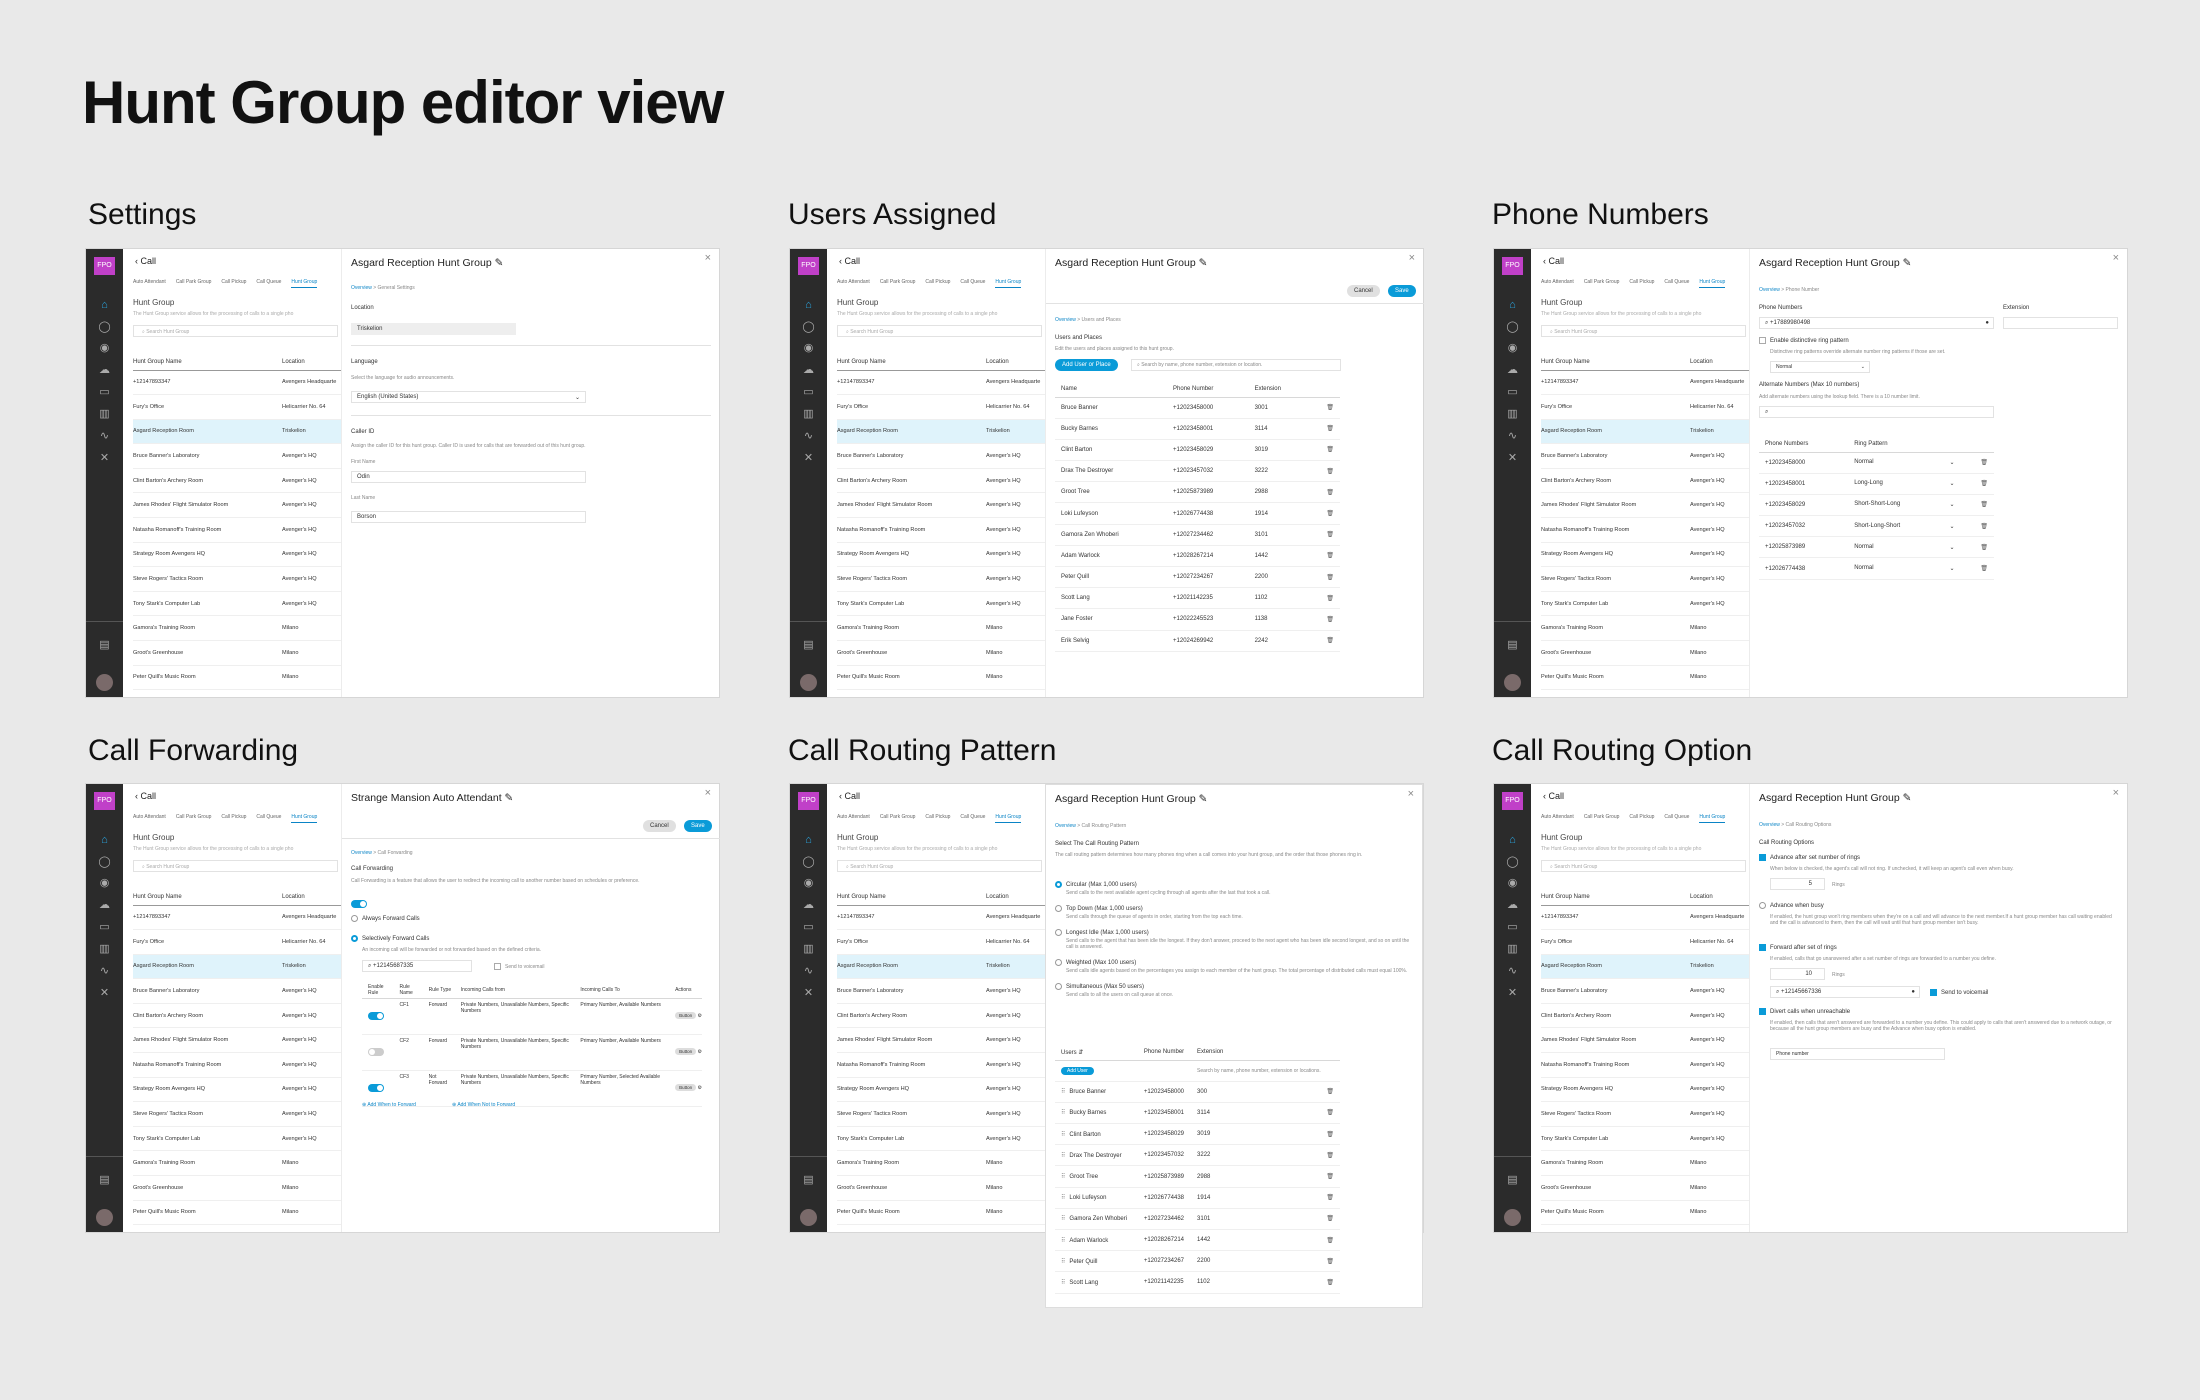 Image resolution: width=2200 pixels, height=1400 pixels. What do you see at coordinates (1197, 556) in the screenshot?
I see `table-row: Adam Warlock +12028267214 1442 🗑` at bounding box center [1197, 556].